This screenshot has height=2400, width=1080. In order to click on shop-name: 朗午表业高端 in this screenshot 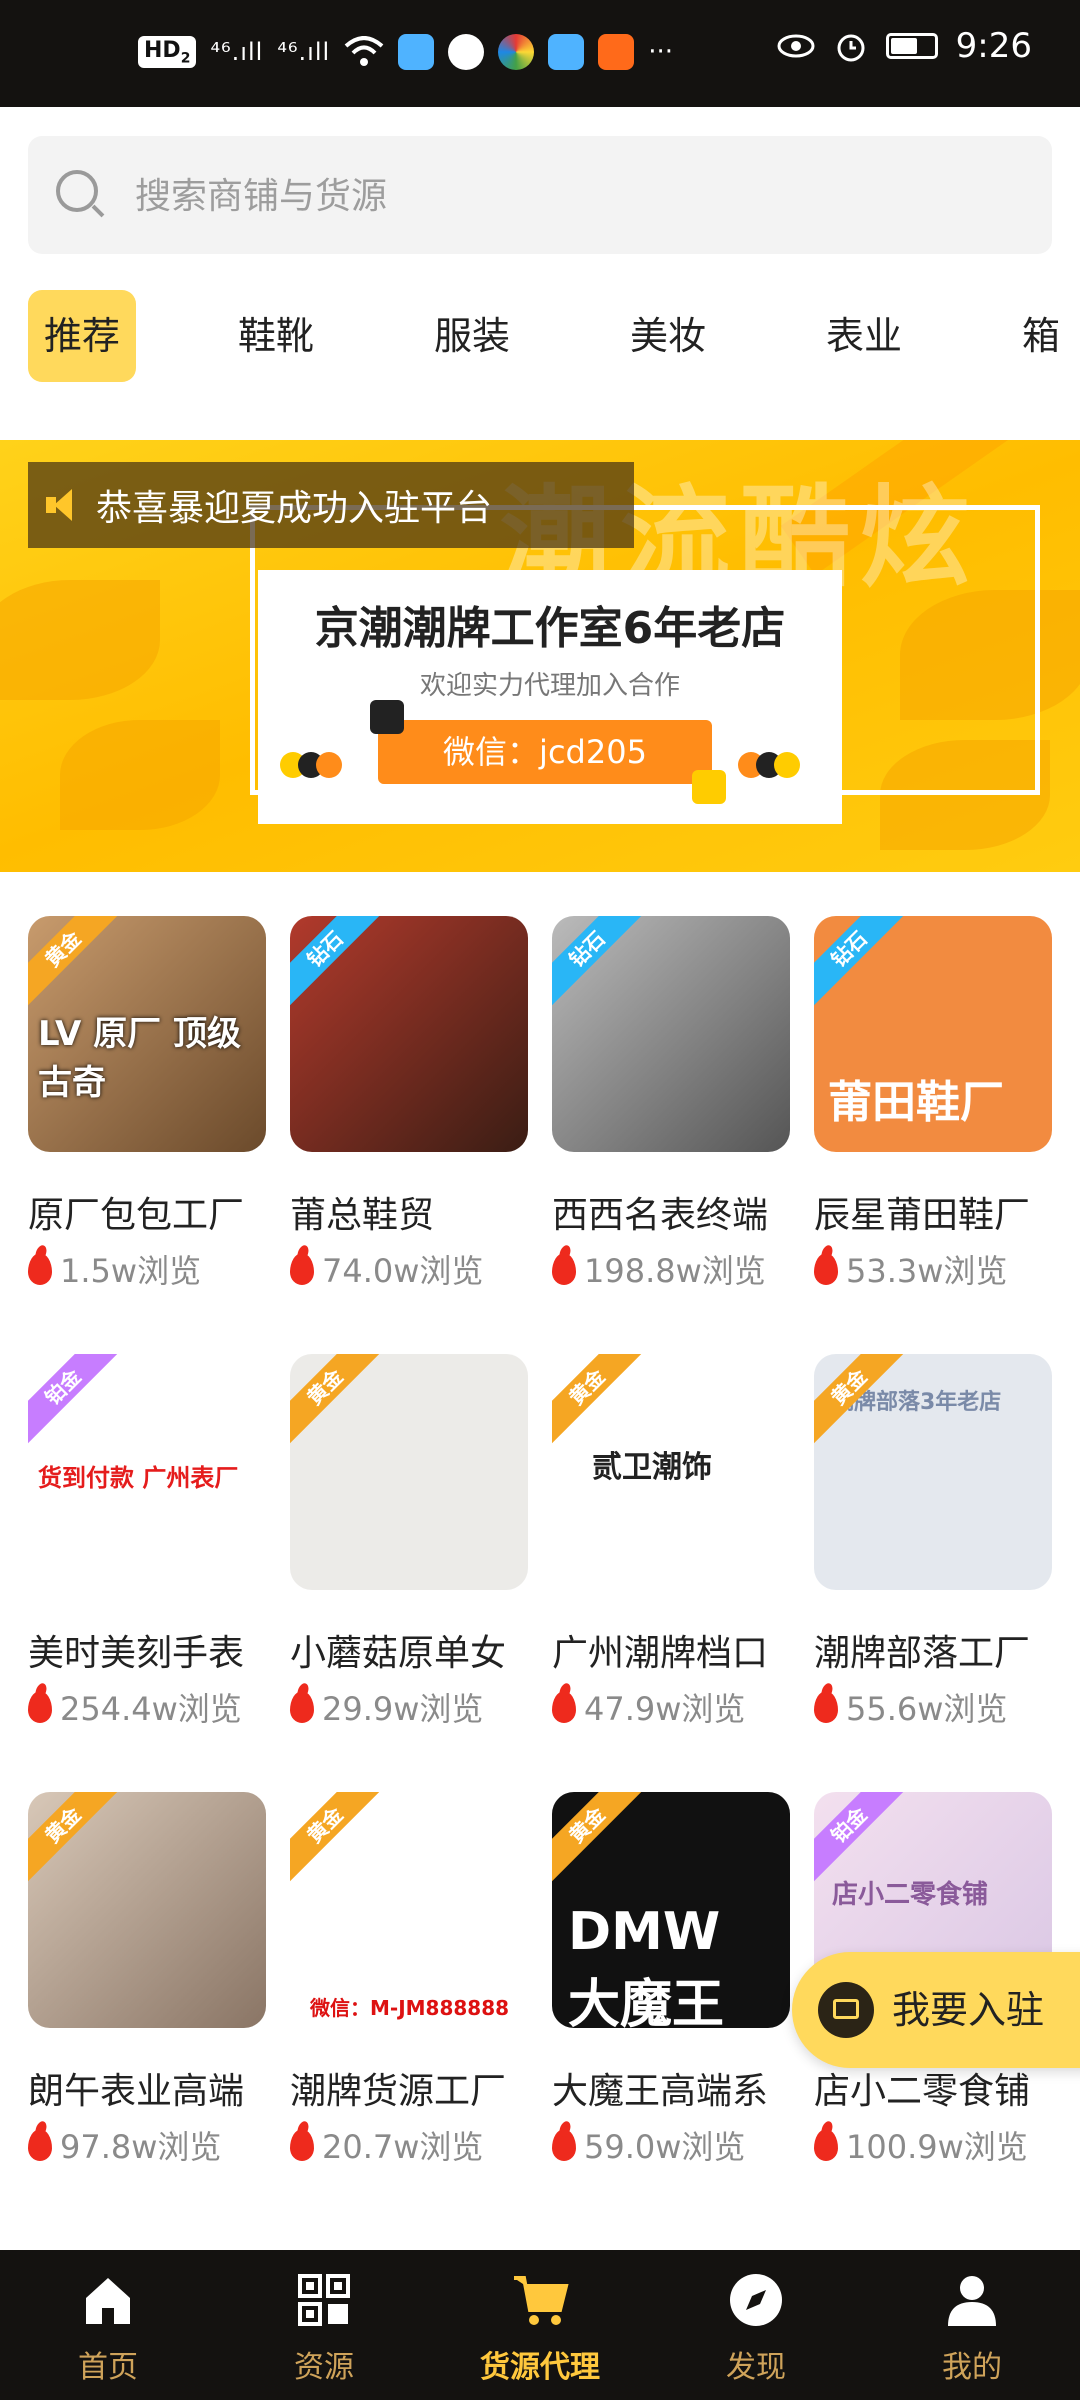, I will do `click(136, 2091)`.